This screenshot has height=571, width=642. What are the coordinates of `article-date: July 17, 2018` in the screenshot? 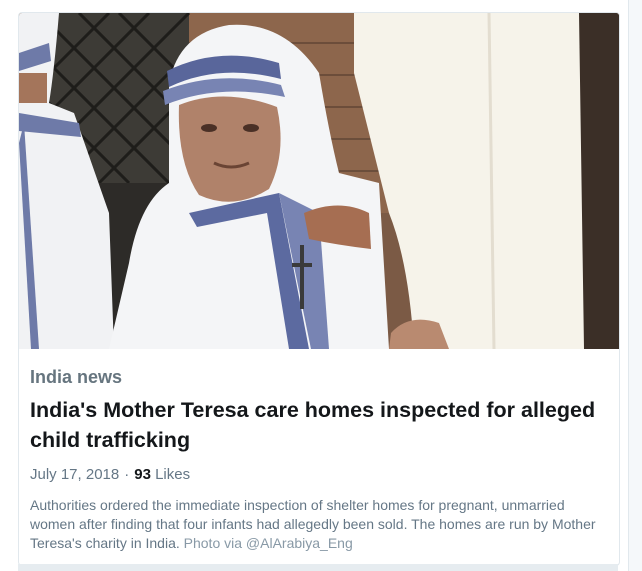 It's located at (74, 474).